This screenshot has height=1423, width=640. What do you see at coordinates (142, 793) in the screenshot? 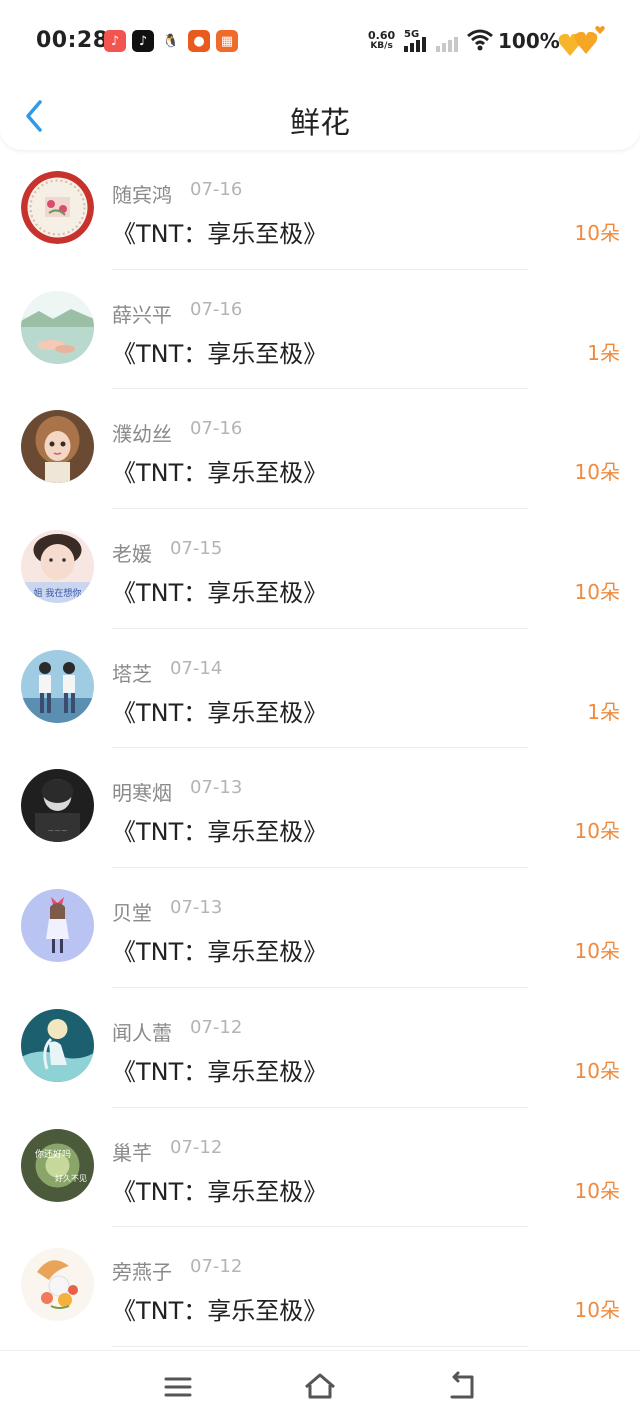
I see `user-name: 明寒烟` at bounding box center [142, 793].